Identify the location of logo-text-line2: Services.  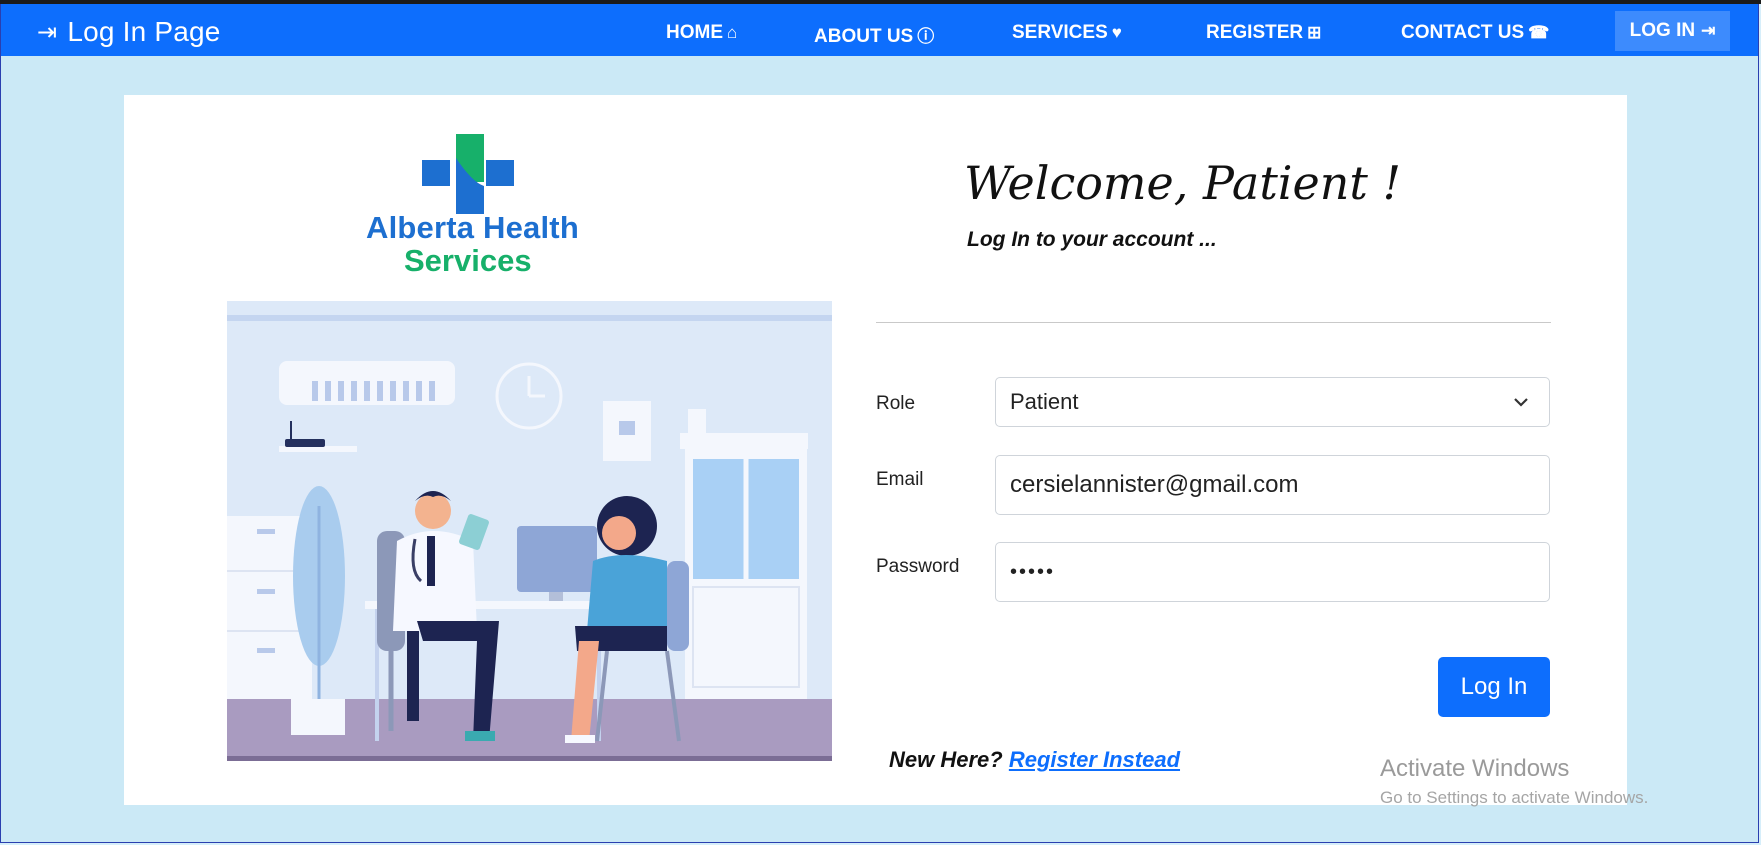
(468, 260).